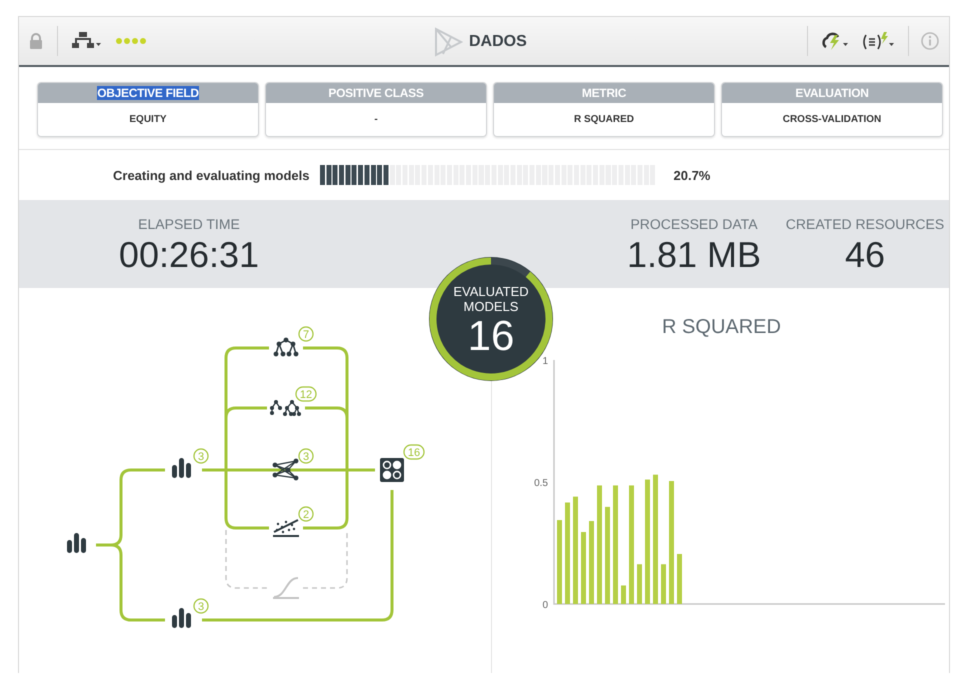 This screenshot has height=677, width=962. What do you see at coordinates (131, 41) in the screenshot?
I see `status-dots` at bounding box center [131, 41].